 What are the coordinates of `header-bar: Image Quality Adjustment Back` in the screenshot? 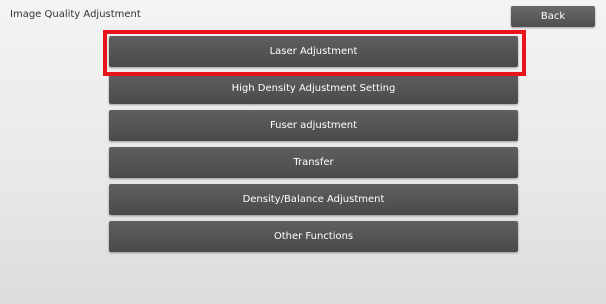 It's located at (303, 14).